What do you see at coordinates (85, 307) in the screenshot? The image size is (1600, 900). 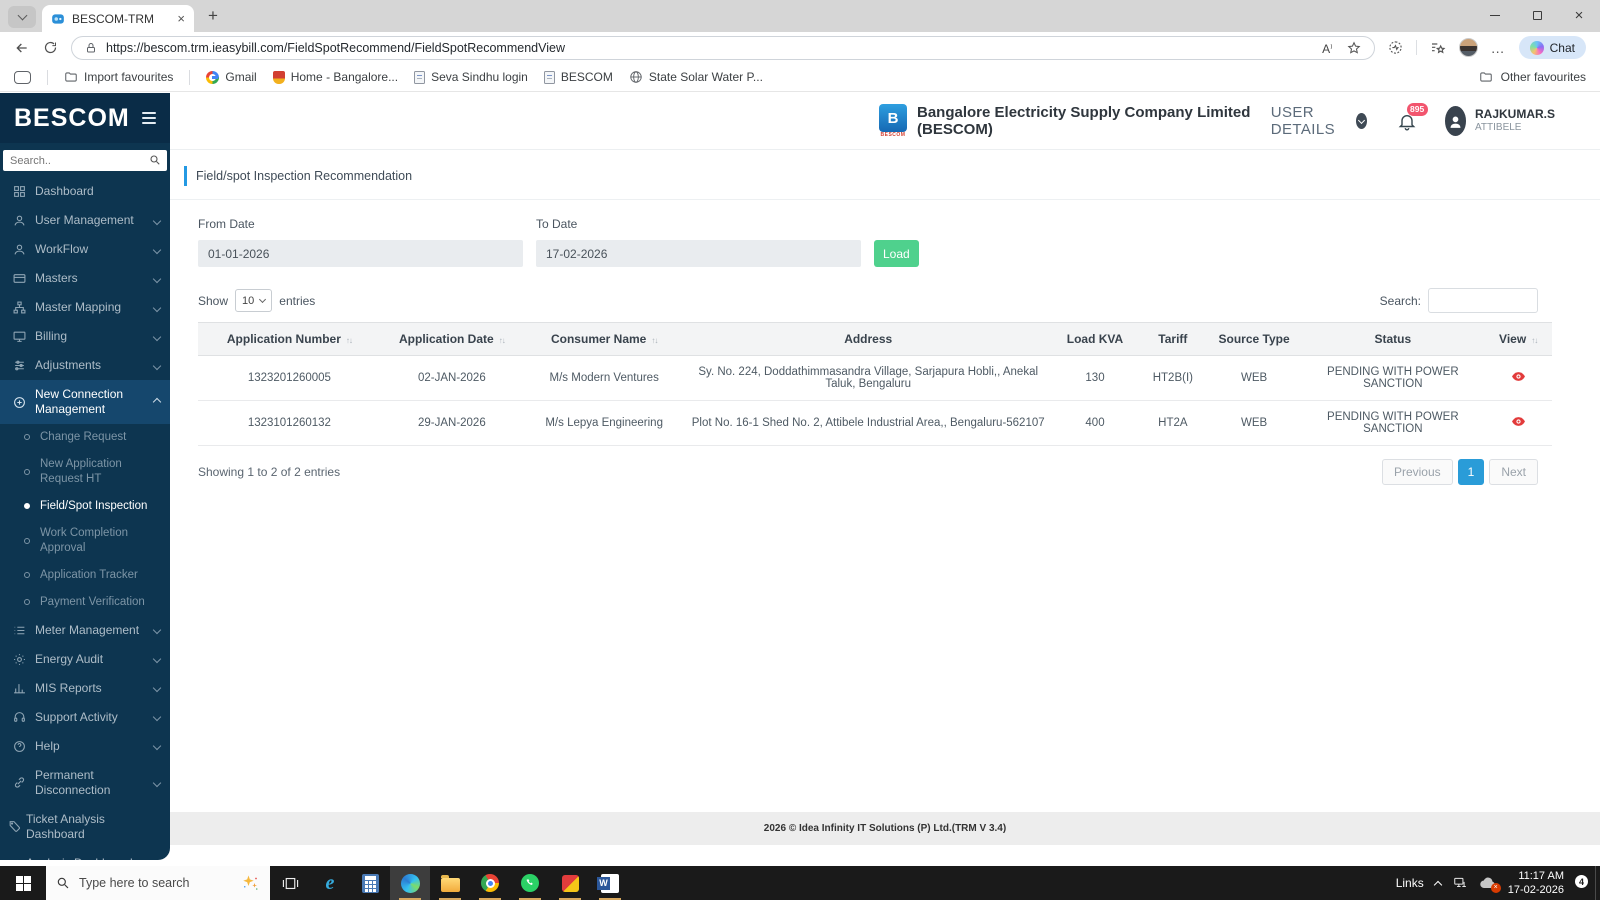 I see `sidebar-item-master-mapping: Master Mapping` at bounding box center [85, 307].